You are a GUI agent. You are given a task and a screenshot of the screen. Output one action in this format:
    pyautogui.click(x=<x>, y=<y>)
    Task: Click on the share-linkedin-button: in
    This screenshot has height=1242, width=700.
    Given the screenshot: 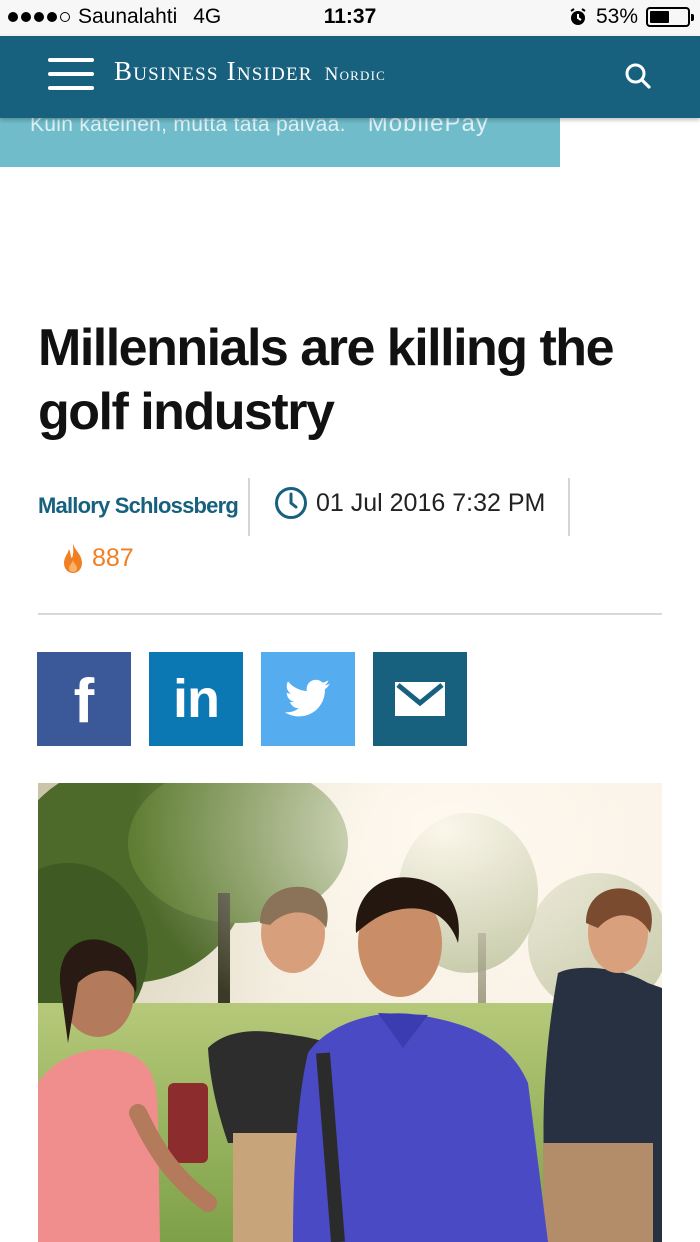 What is the action you would take?
    pyautogui.click(x=196, y=699)
    